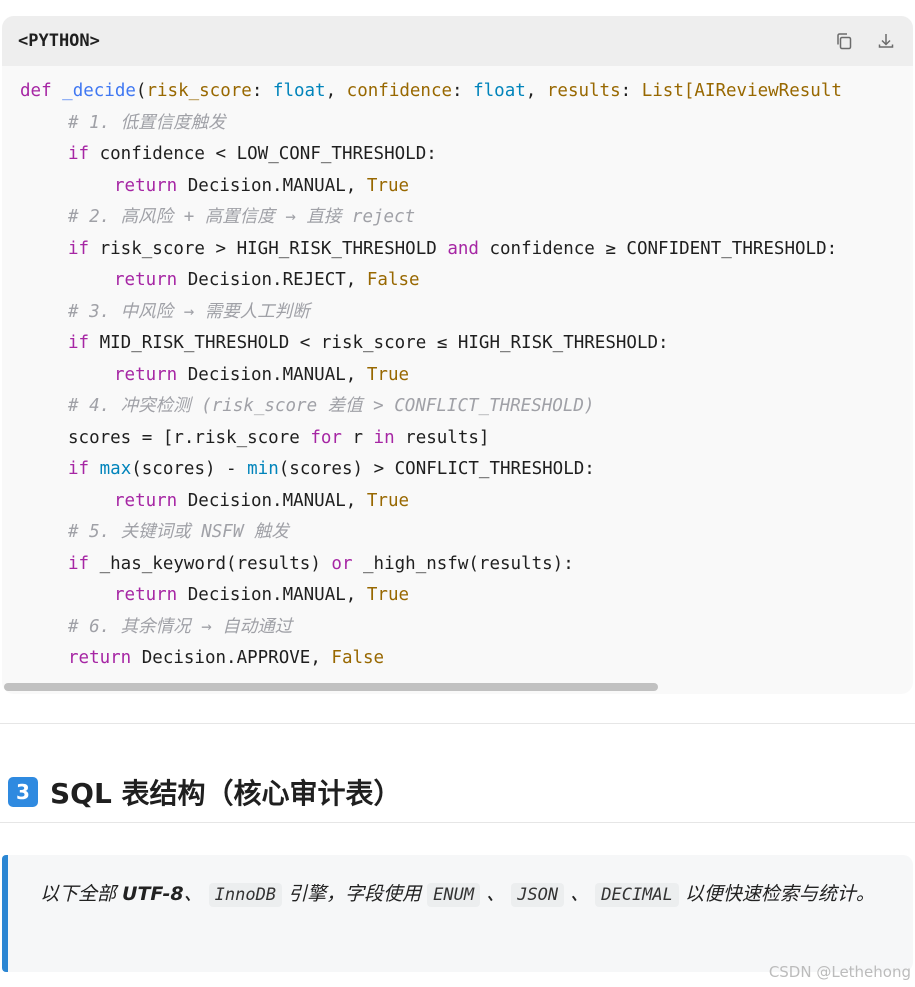  Describe the element at coordinates (242, 217) in the screenshot. I see `code-token: # 2. 高风险 + 高置信度 → 直接 reject` at that location.